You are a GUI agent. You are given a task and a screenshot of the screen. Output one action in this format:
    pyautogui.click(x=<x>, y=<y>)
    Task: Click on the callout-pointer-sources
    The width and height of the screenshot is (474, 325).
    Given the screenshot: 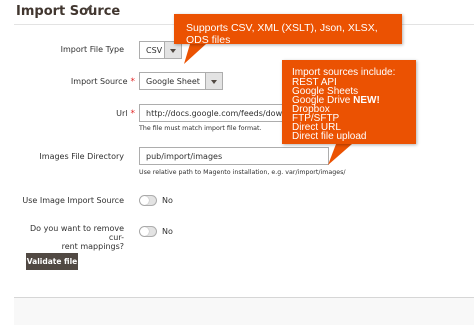 What is the action you would take?
    pyautogui.click(x=340, y=154)
    